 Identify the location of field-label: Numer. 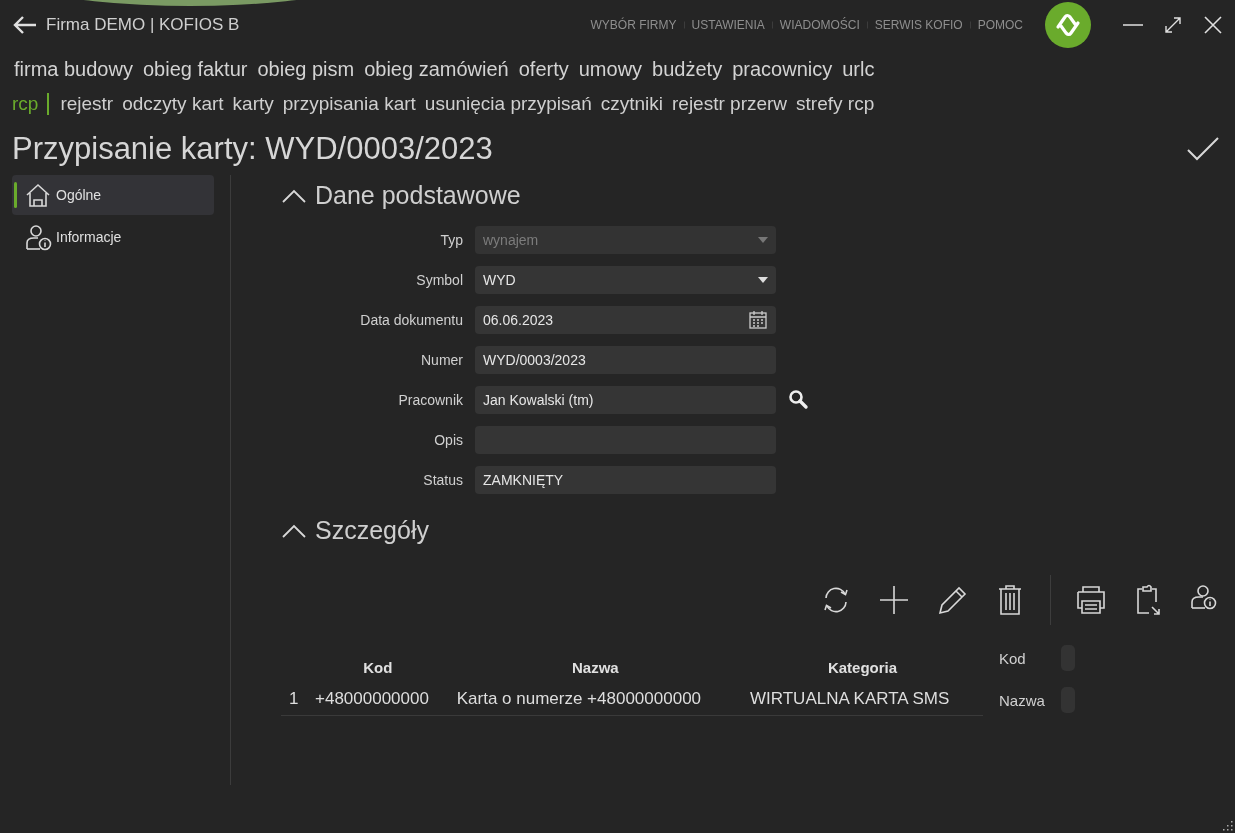
(441, 360).